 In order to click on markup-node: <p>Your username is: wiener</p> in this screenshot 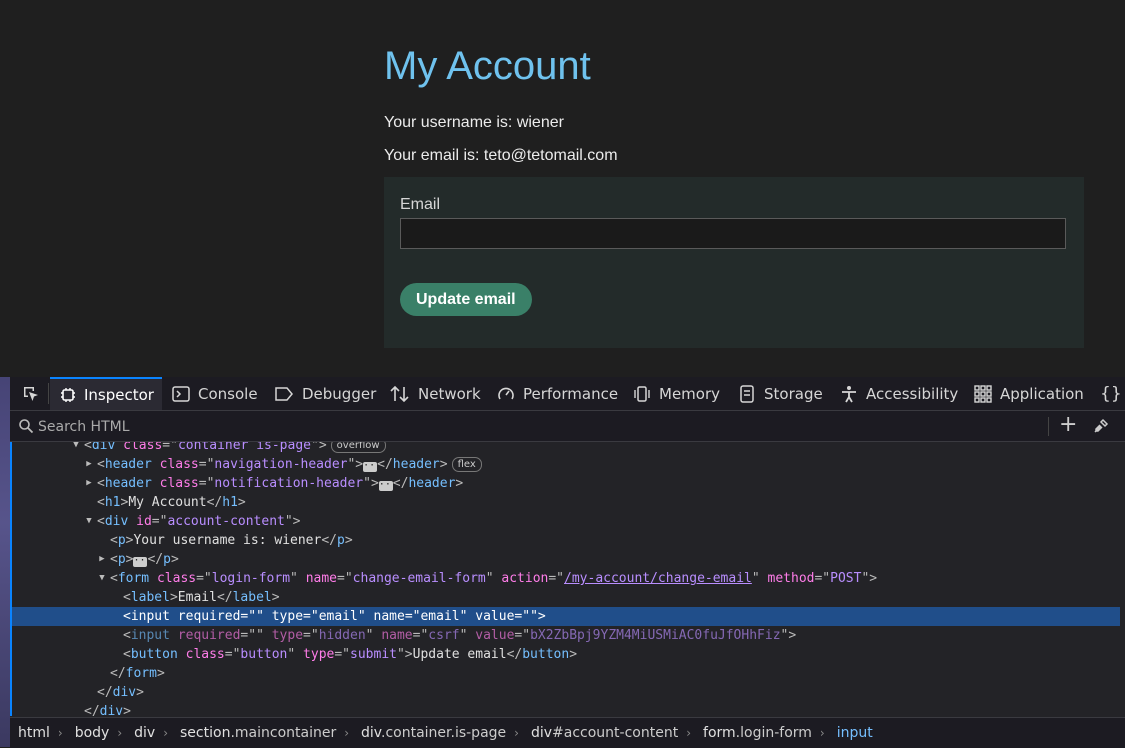, I will do `click(566, 540)`.